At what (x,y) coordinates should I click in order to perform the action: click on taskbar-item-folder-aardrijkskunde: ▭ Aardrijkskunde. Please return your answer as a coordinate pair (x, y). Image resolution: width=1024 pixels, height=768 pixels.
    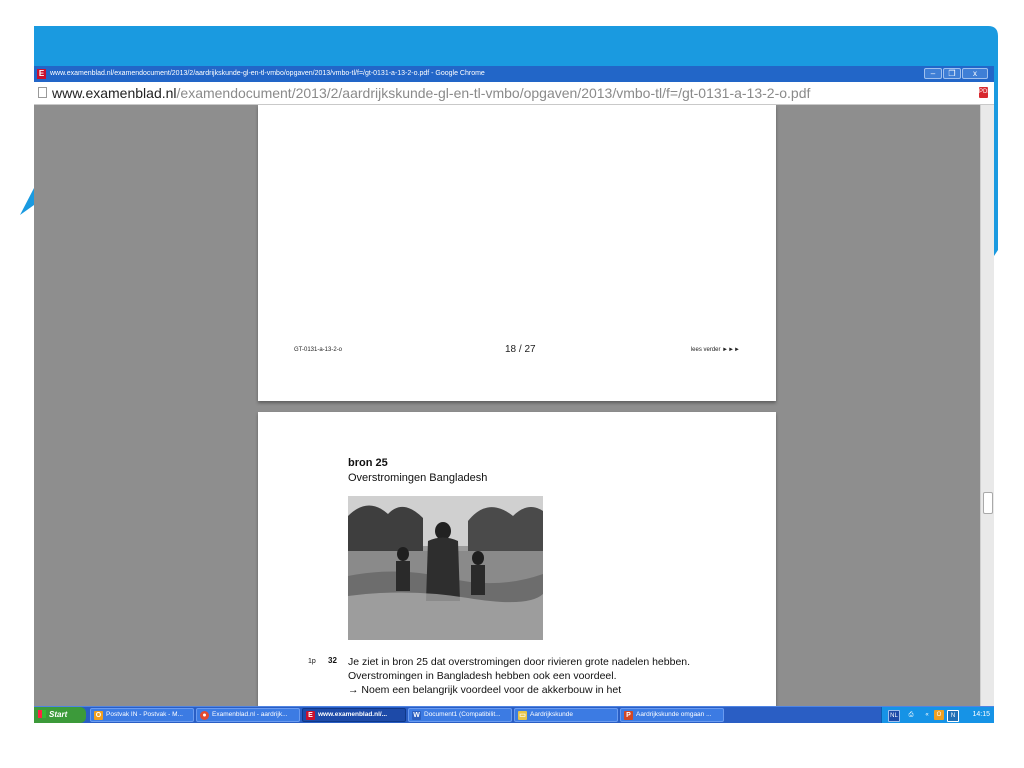
    Looking at the image, I should click on (566, 715).